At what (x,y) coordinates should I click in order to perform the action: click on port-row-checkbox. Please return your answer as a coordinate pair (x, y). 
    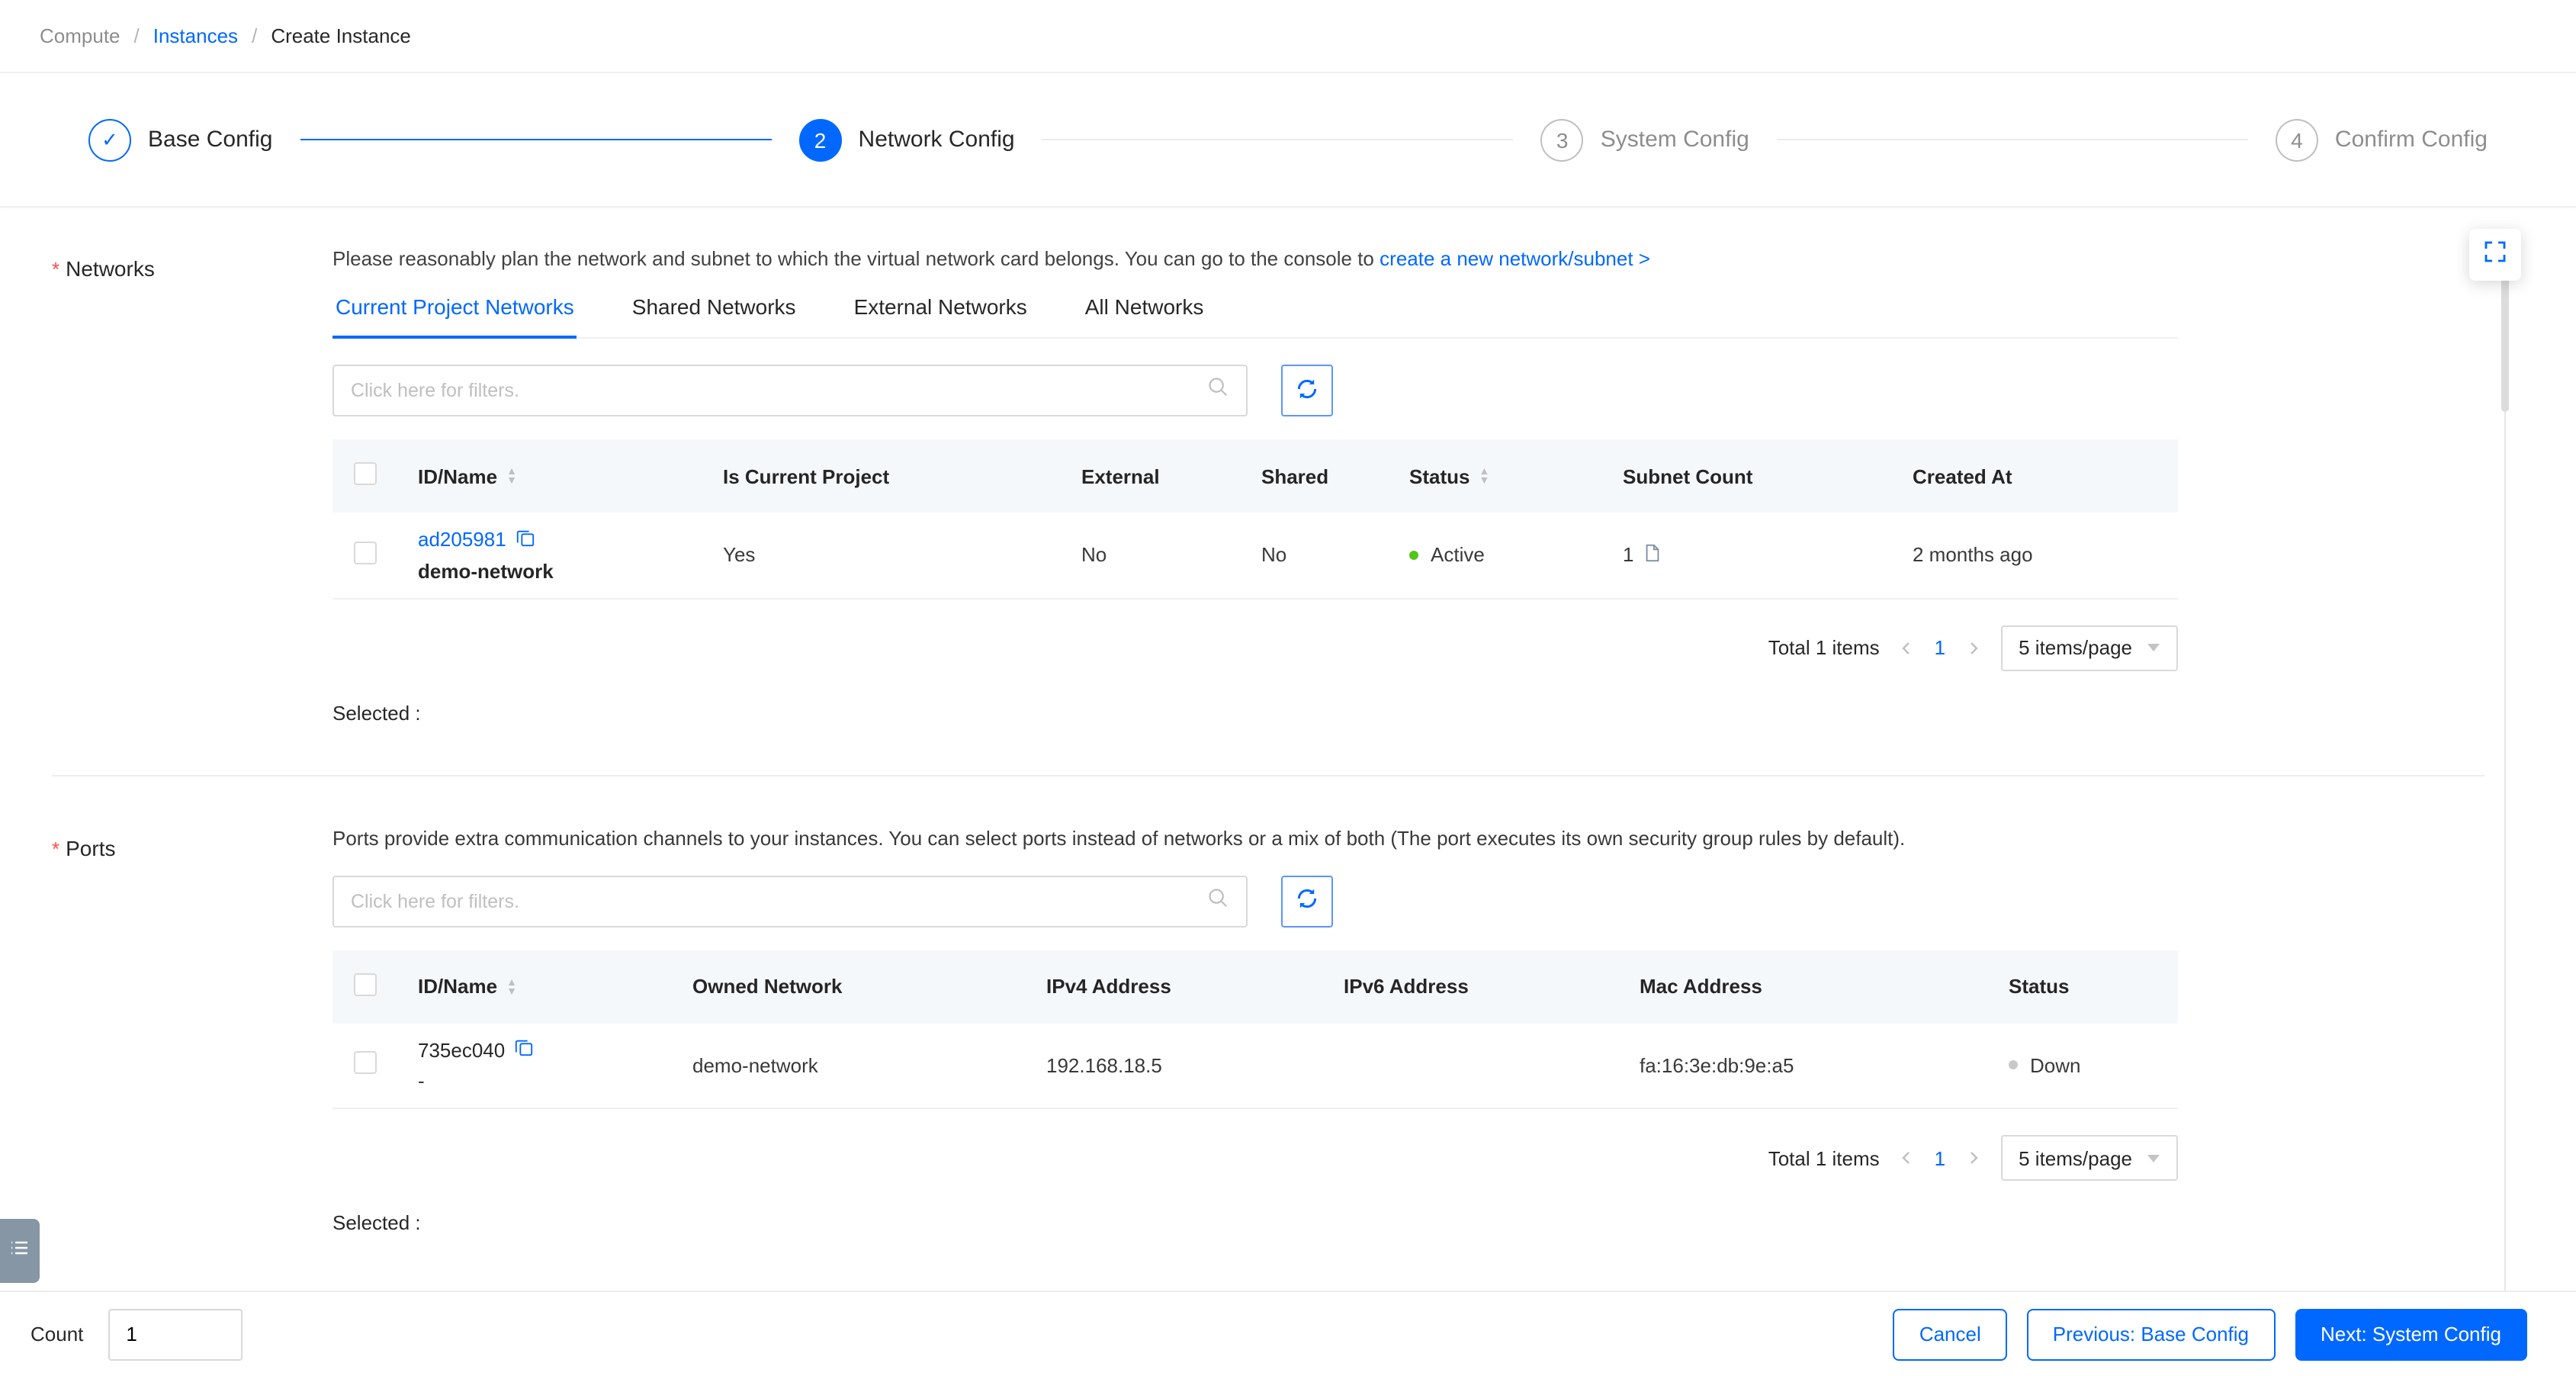
    Looking at the image, I should click on (365, 1063).